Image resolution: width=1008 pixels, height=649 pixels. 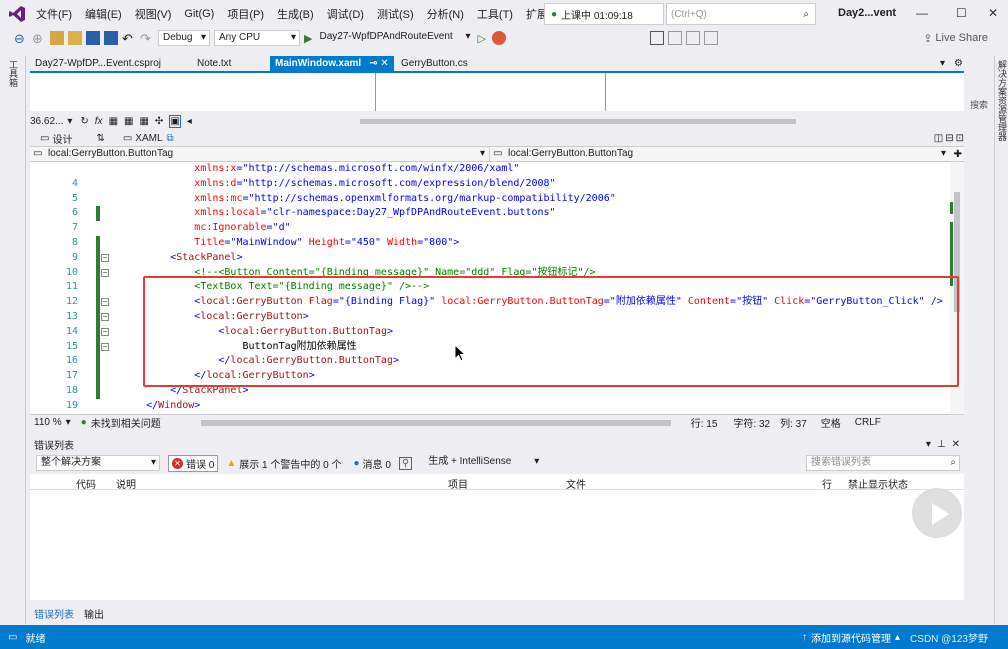 What do you see at coordinates (93, 38) in the screenshot?
I see `save-icon` at bounding box center [93, 38].